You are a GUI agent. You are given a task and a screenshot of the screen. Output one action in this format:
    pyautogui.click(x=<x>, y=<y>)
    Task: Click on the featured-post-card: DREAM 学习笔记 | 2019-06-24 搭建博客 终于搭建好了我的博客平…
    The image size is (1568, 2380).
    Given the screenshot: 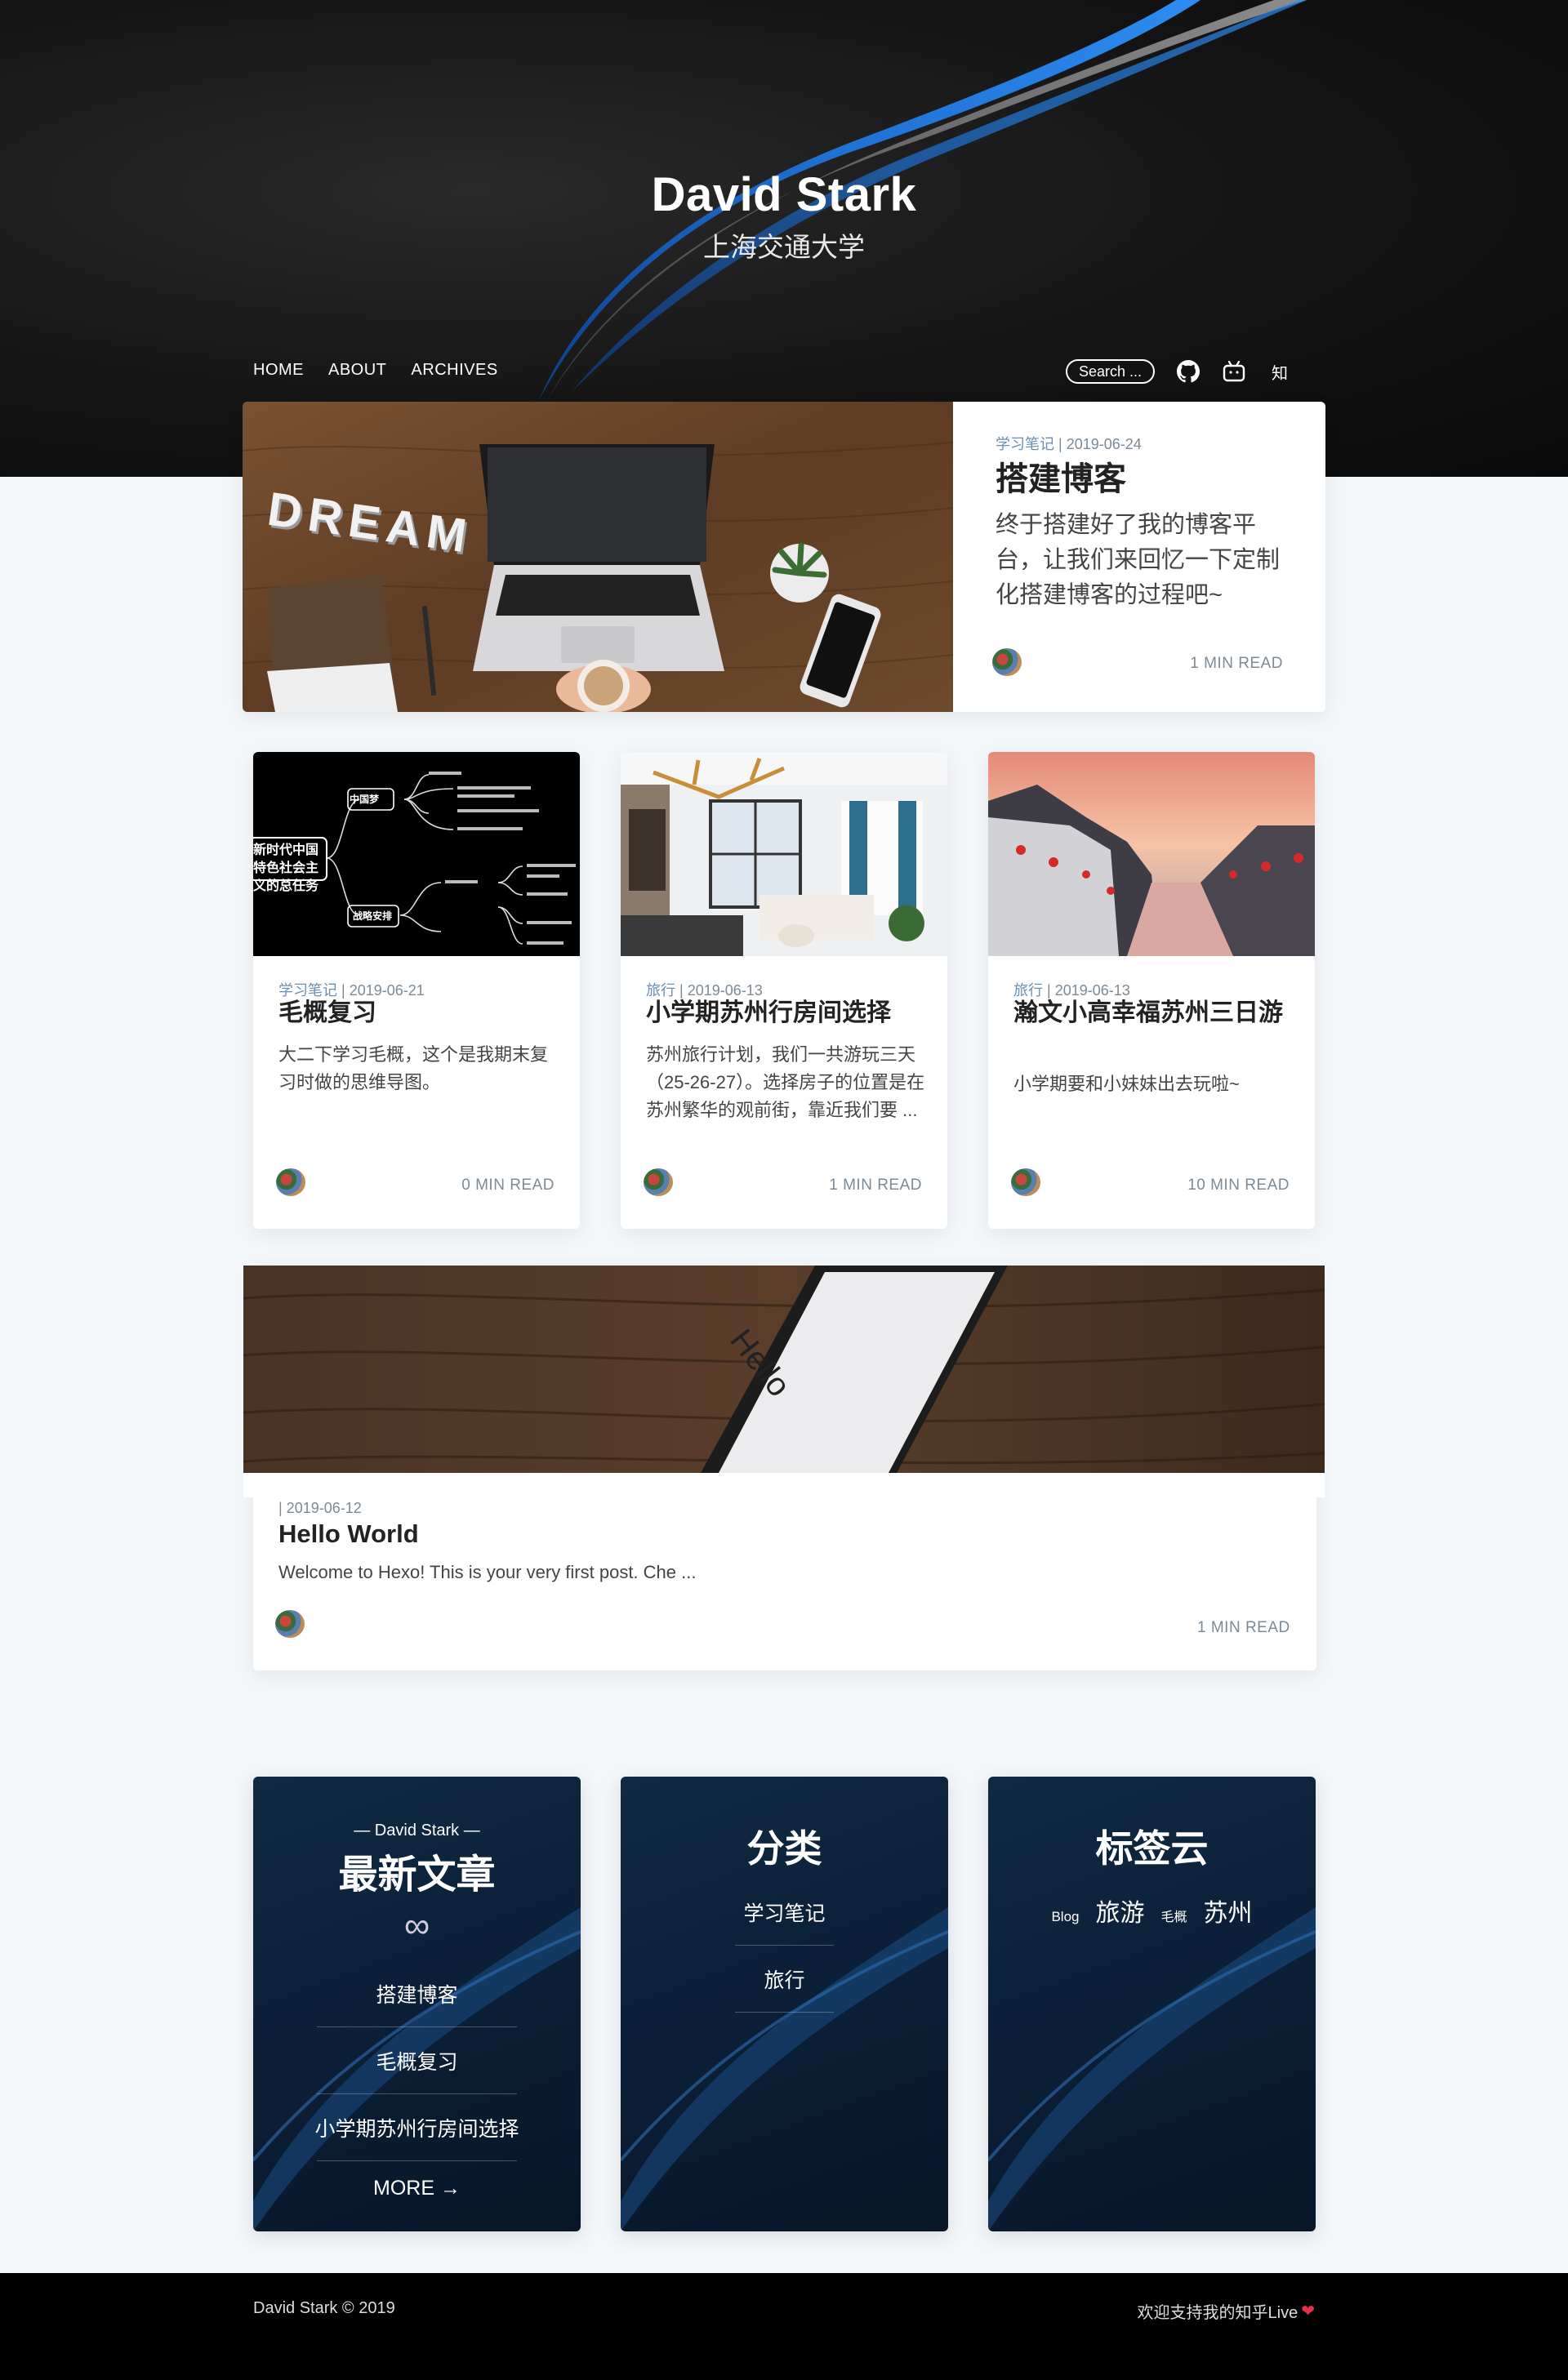 What is the action you would take?
    pyautogui.click(x=784, y=557)
    